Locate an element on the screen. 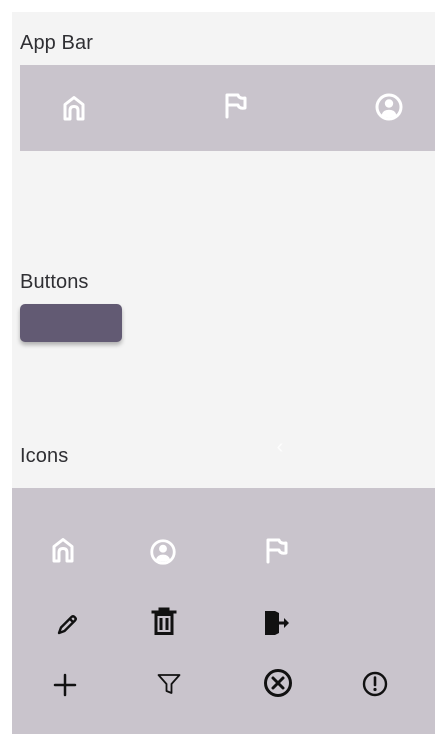  icon-alert-button is located at coordinates (375, 684).